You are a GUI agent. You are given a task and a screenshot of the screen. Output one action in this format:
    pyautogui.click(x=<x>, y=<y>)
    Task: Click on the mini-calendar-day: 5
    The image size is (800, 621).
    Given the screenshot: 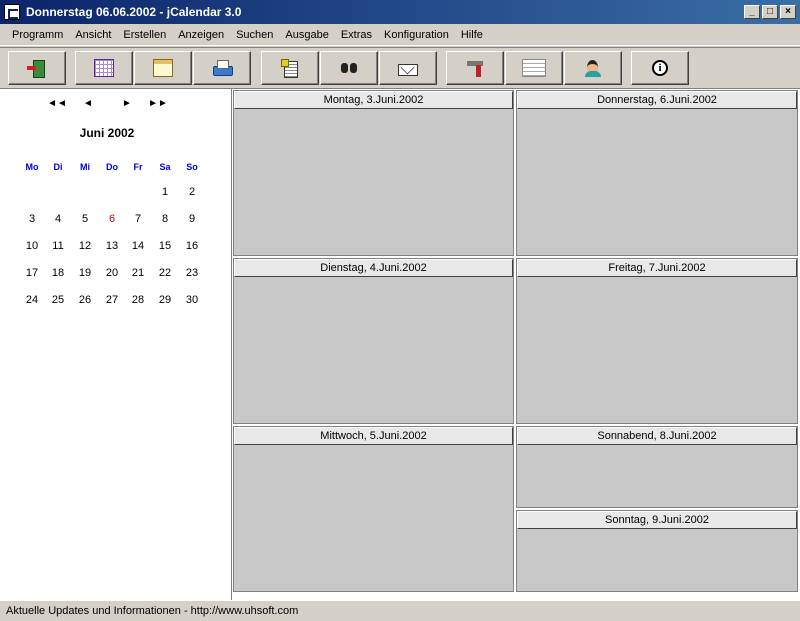 What is the action you would take?
    pyautogui.click(x=85, y=219)
    